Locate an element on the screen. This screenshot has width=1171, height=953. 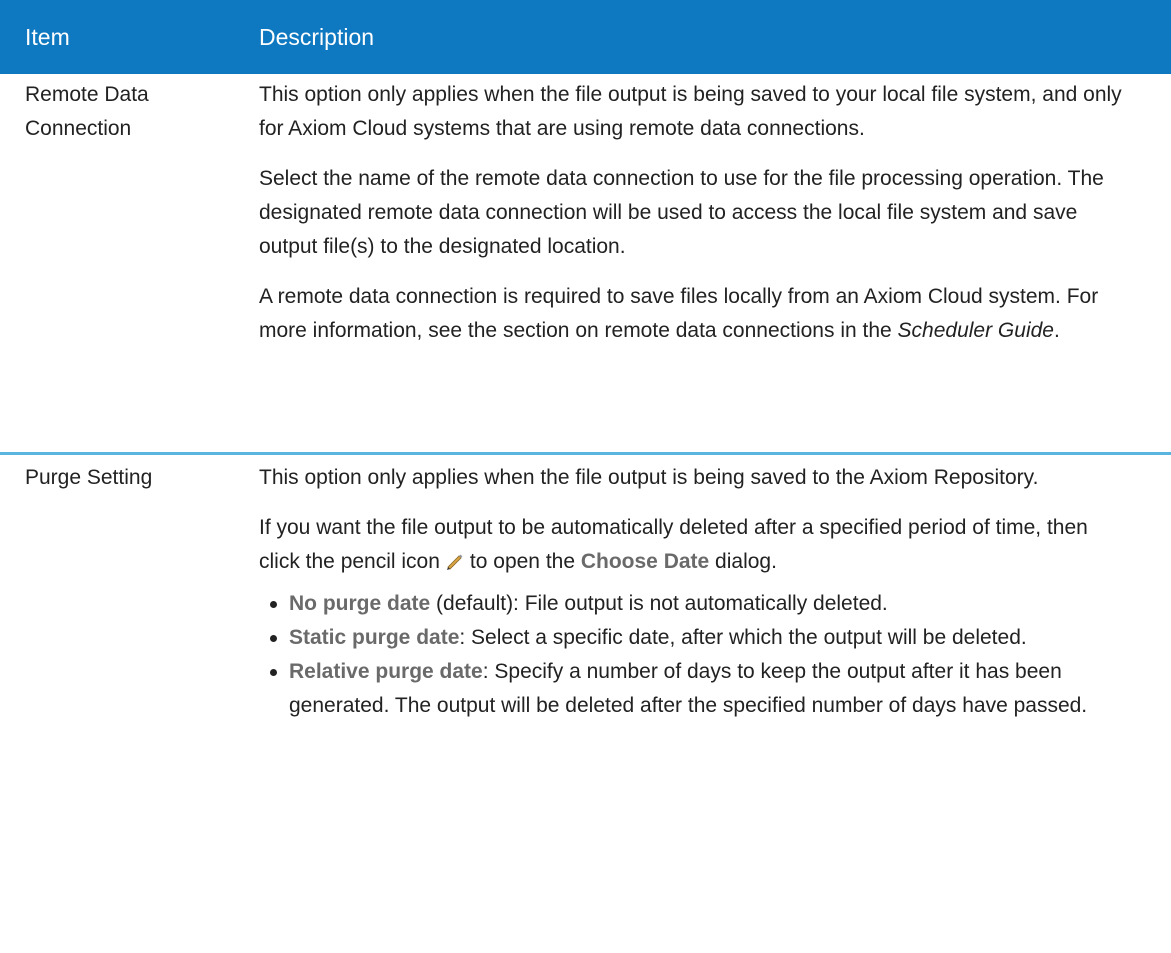
guide-reference: Scheduler Guide is located at coordinates (975, 330).